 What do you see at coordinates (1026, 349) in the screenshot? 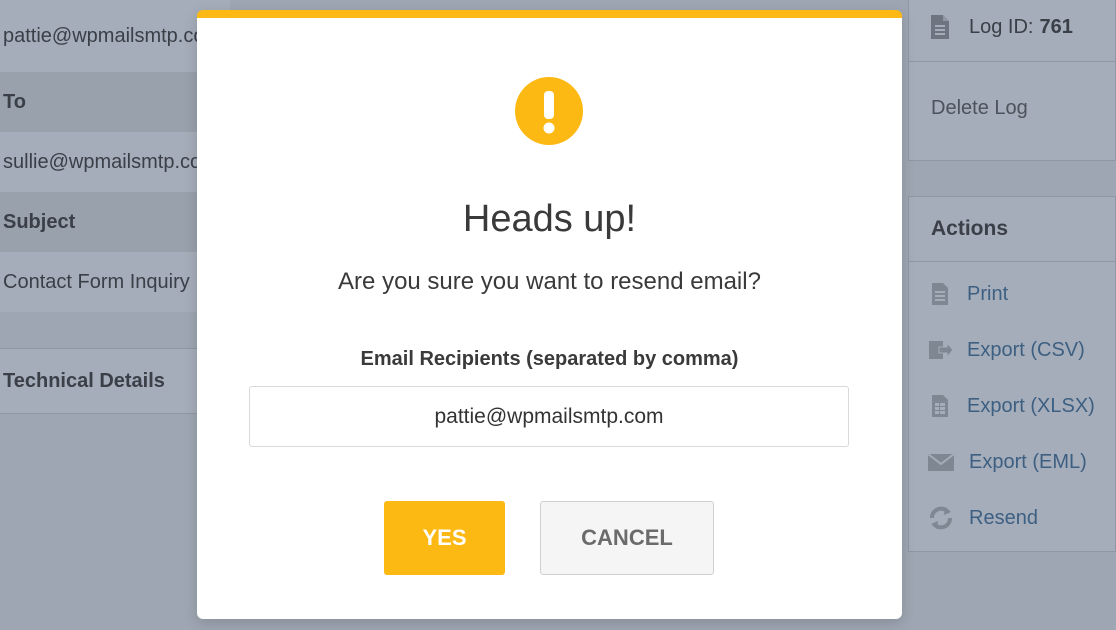
I see `action-label: Export (CSV)` at bounding box center [1026, 349].